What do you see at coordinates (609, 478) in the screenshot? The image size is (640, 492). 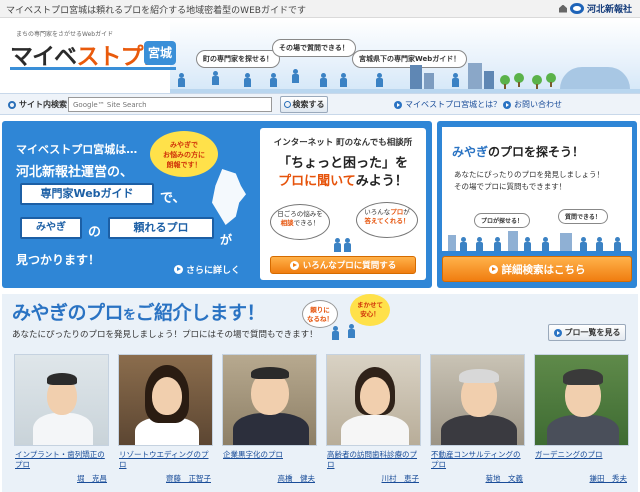 I see `pro-name-link: 鎌田 秀夫` at bounding box center [609, 478].